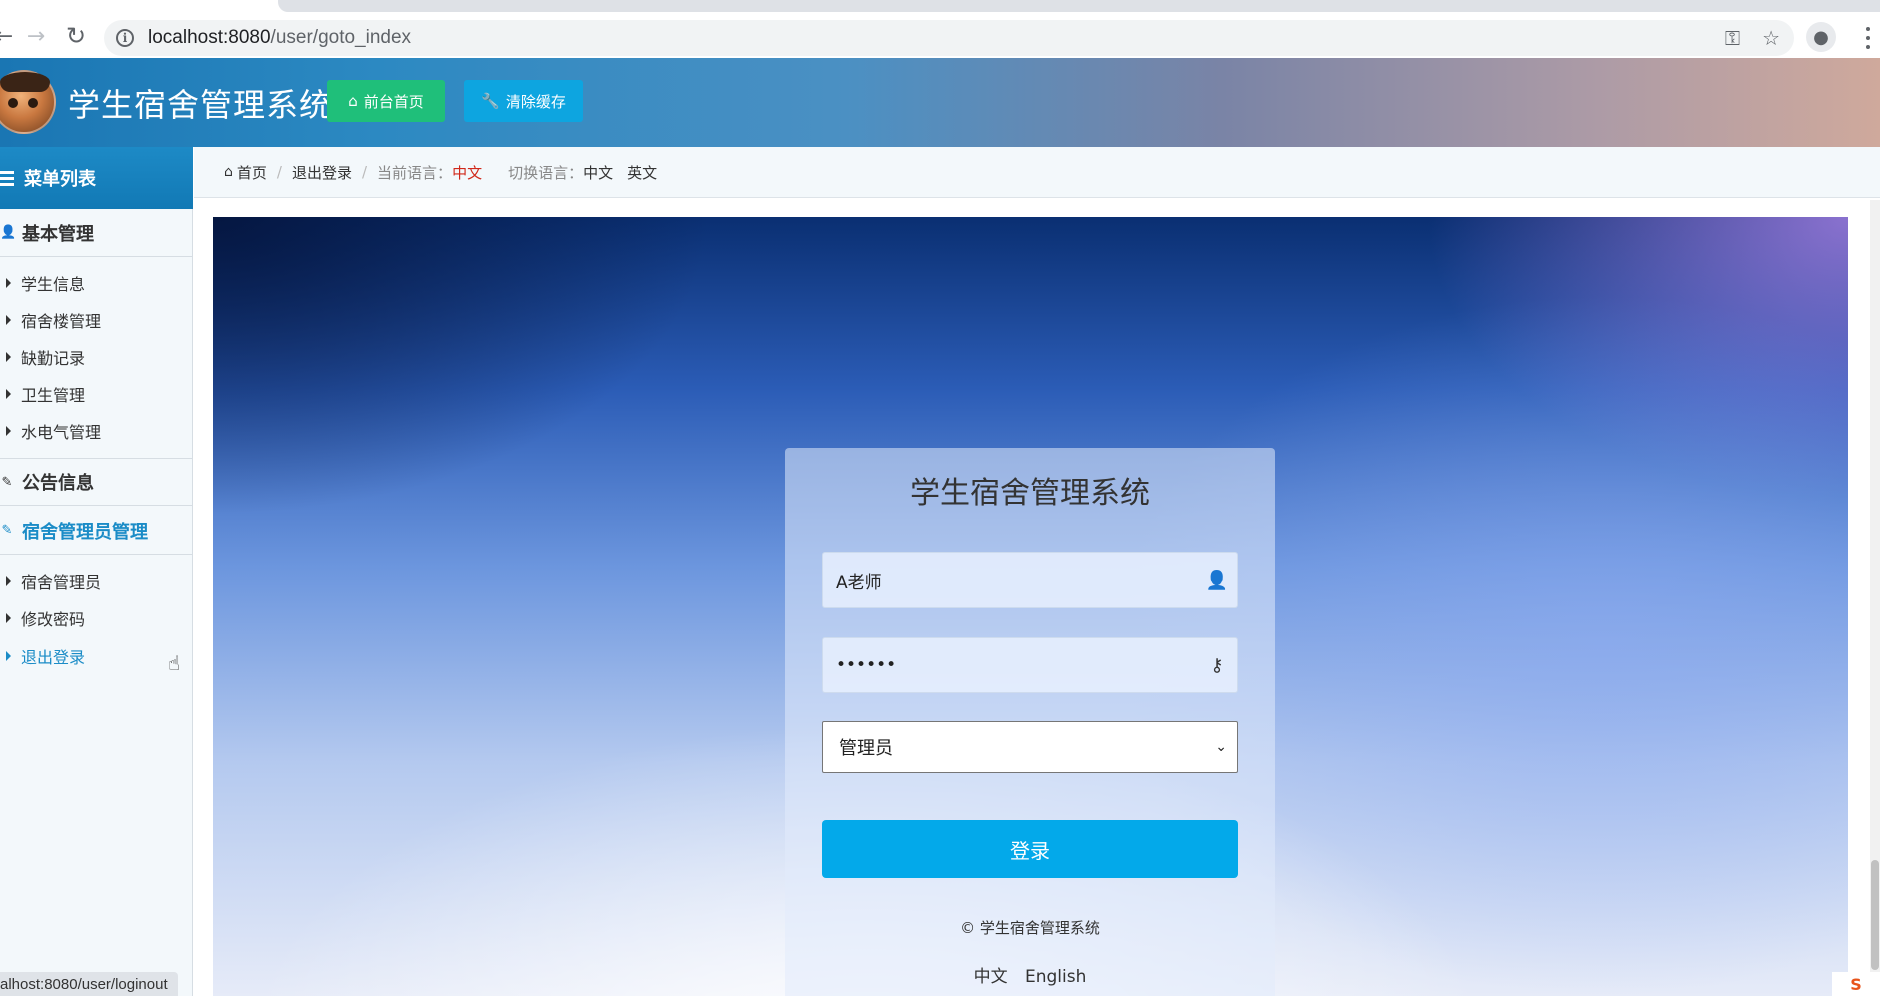  Describe the element at coordinates (1037, 172) in the screenshot. I see `breadcrumb: ⌂ 首页 / 退出登录 / 当前语言： 中文 切换语言： 中文 英文` at that location.